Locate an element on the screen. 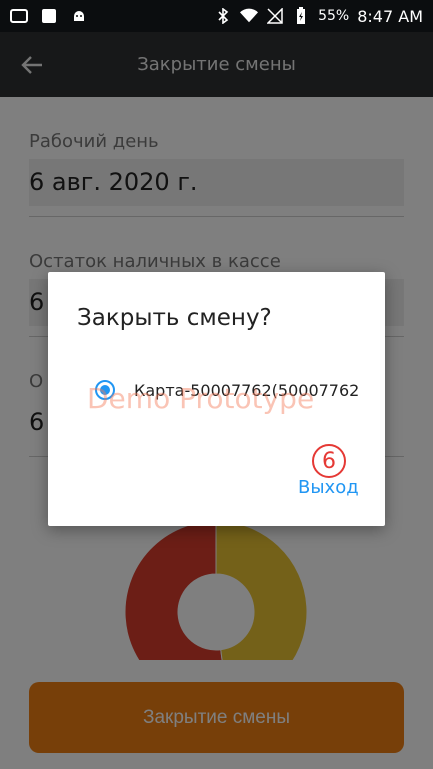 The width and height of the screenshot is (433, 769). battery-percent: 55% is located at coordinates (334, 16).